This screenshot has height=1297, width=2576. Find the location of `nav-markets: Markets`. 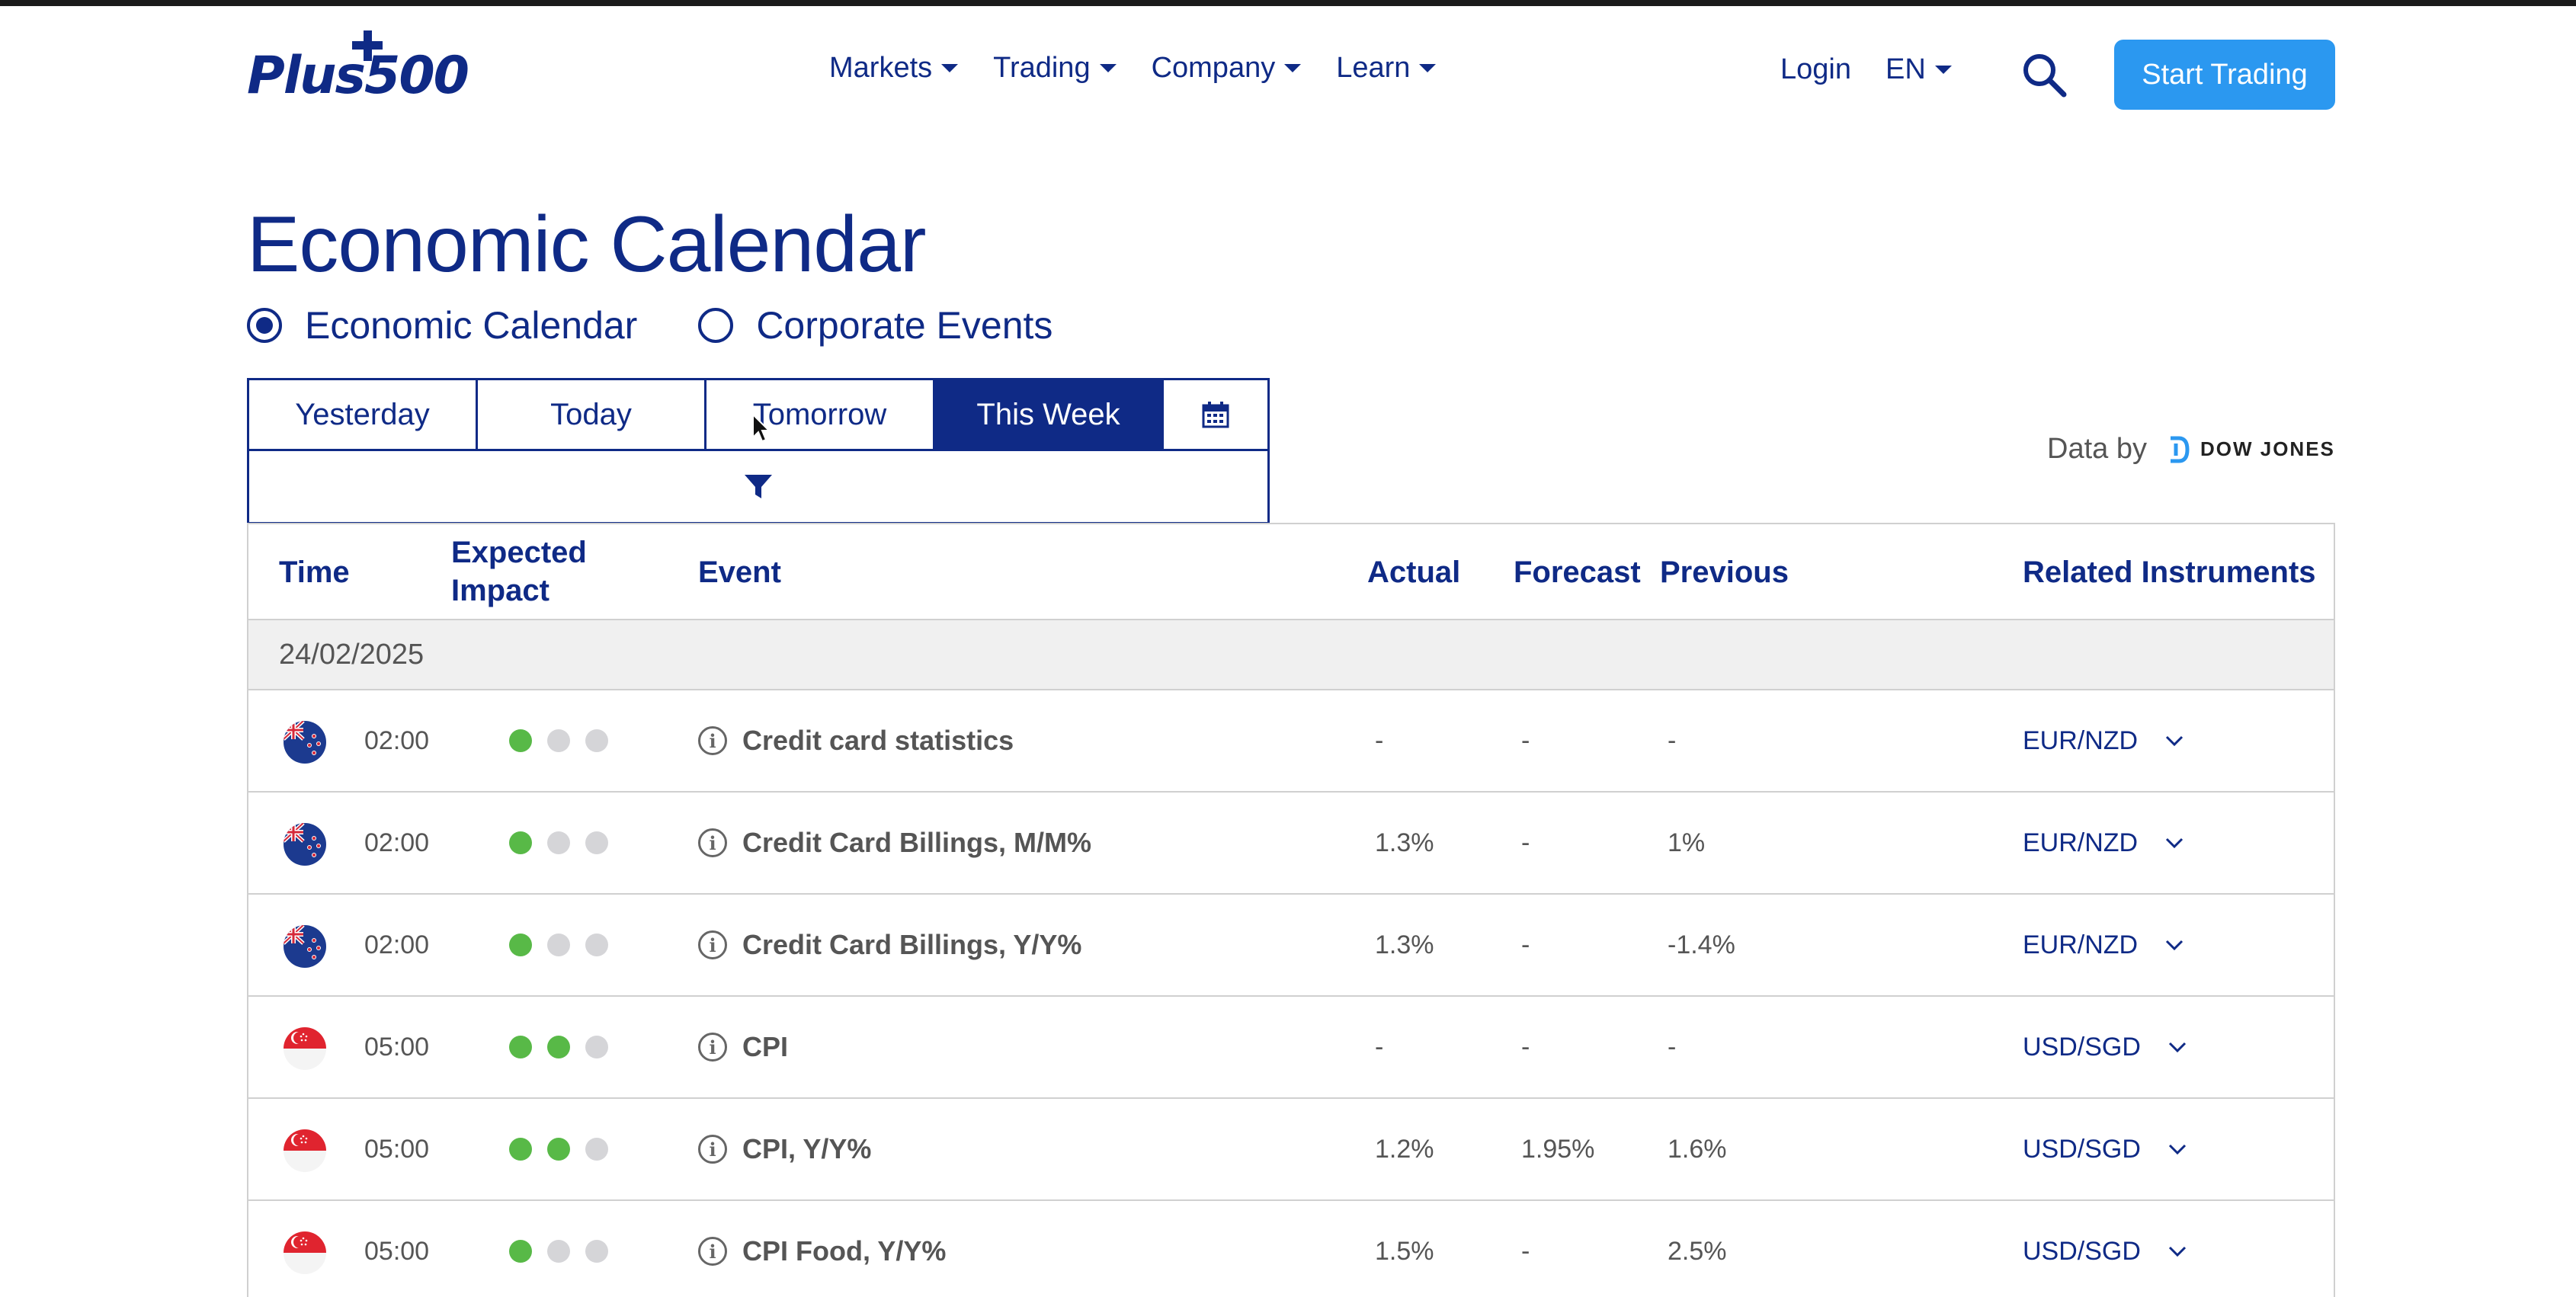

nav-markets: Markets is located at coordinates (894, 68).